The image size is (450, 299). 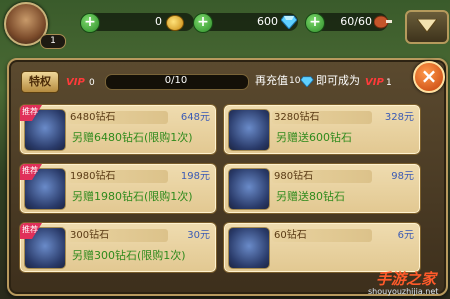 I want to click on privilege-button: 特权, so click(x=40, y=82).